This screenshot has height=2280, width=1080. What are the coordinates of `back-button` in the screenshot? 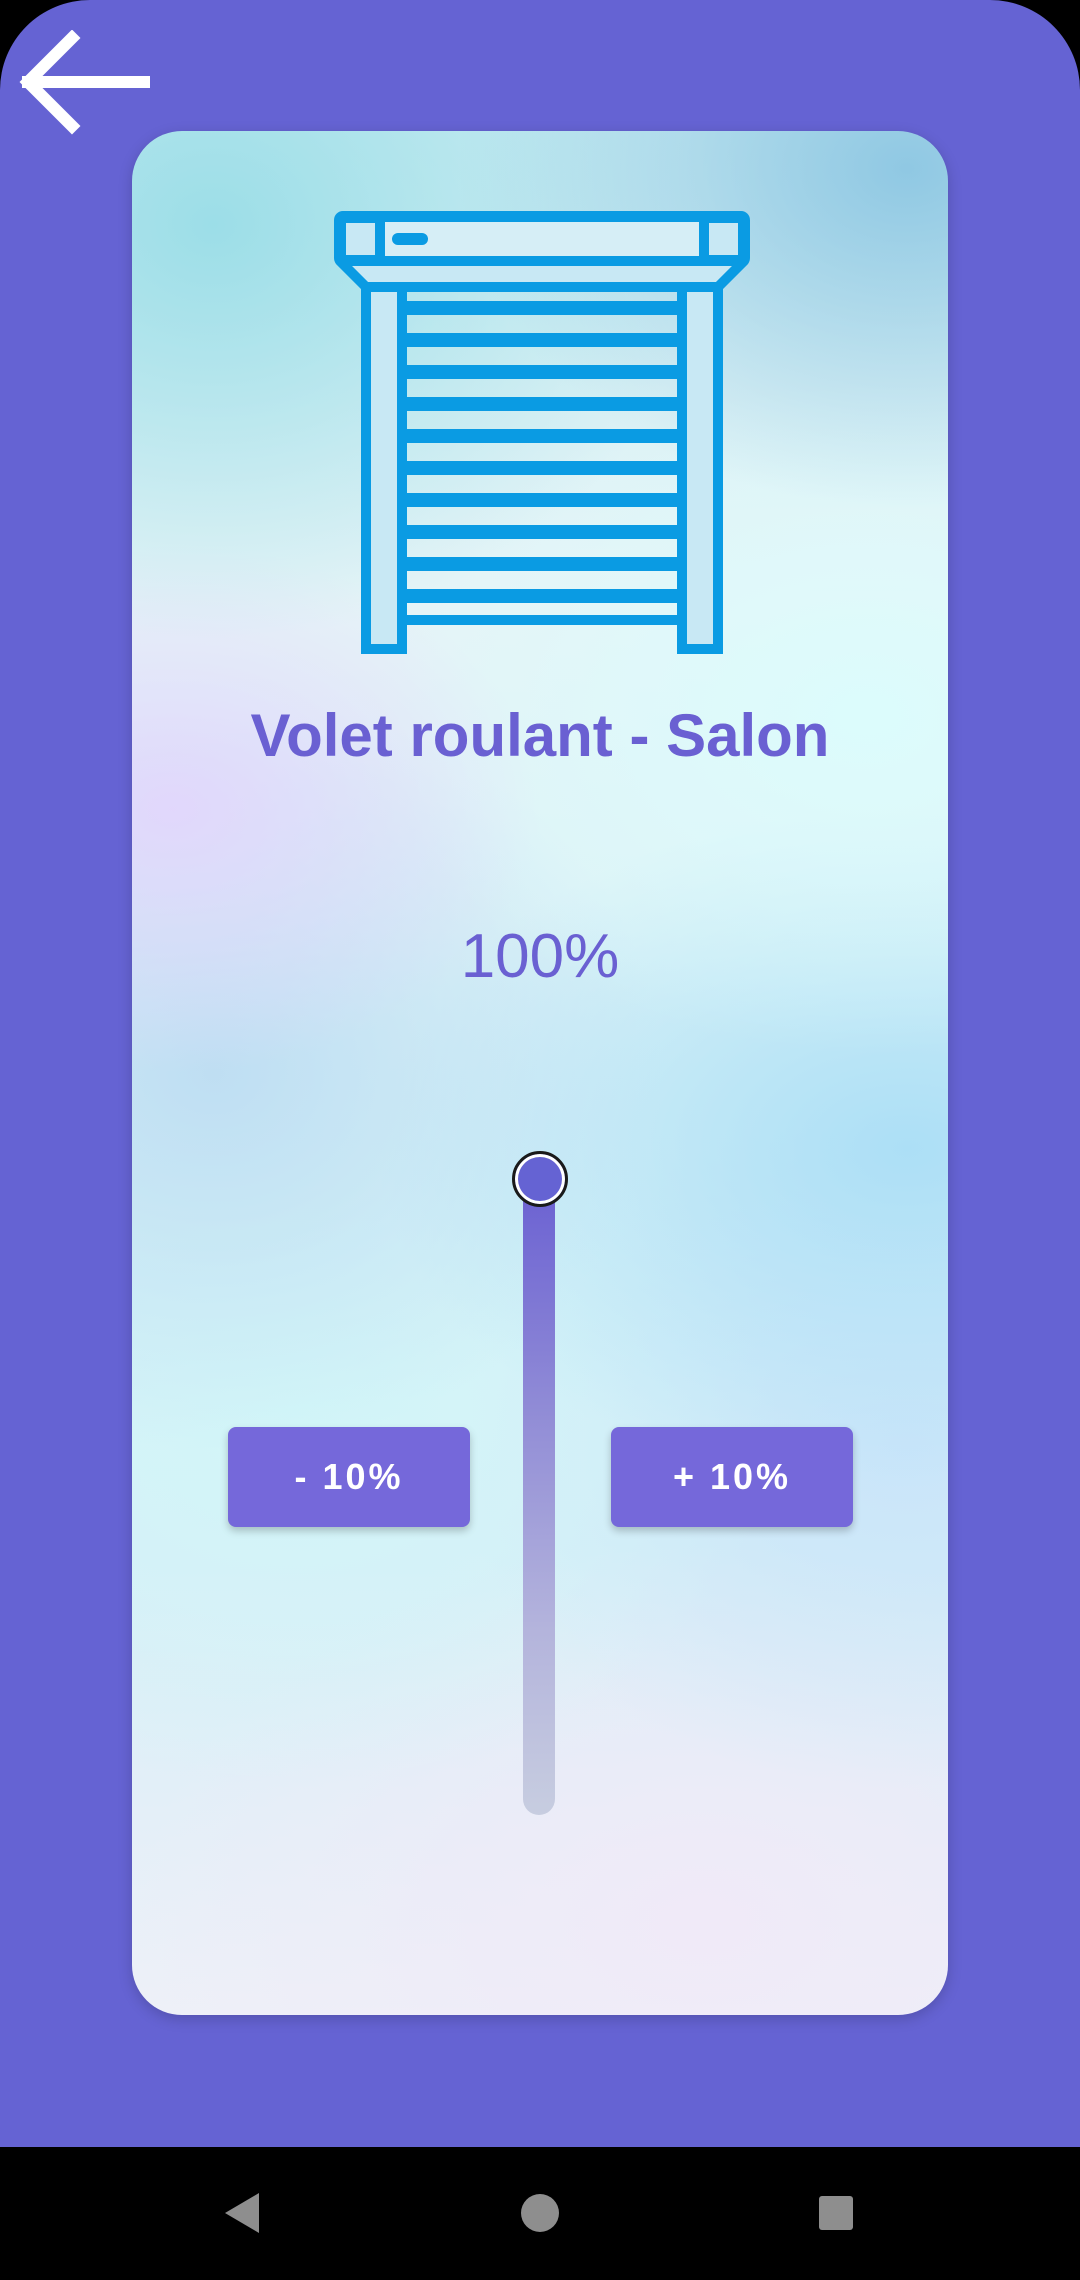 It's located at (84, 85).